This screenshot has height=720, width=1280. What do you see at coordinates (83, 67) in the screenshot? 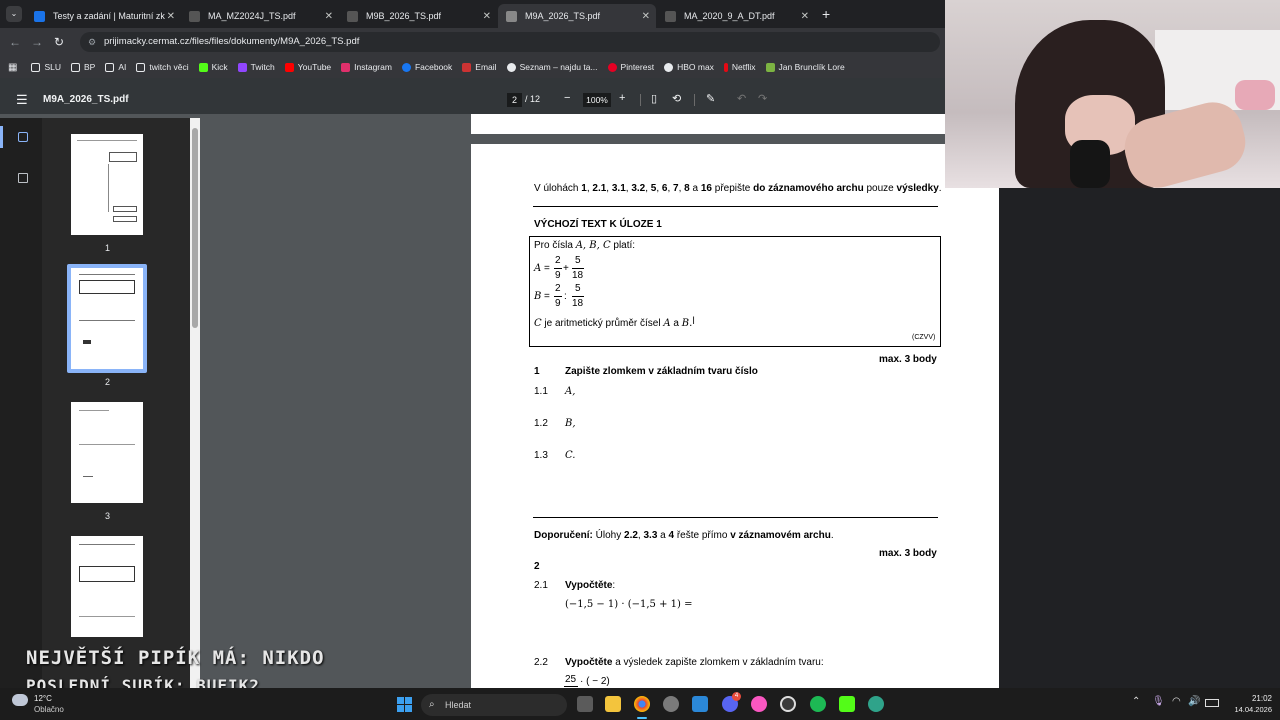
I see `bookmark-bp: BP` at bounding box center [83, 67].